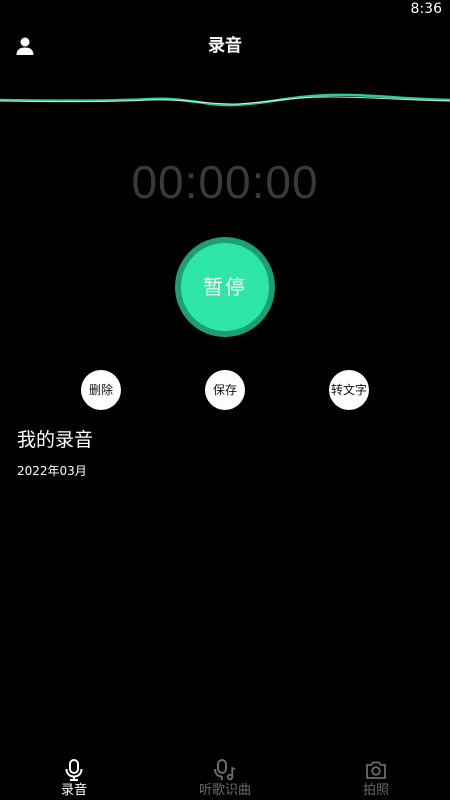  Describe the element at coordinates (101, 390) in the screenshot. I see `delete-button: 删除` at that location.